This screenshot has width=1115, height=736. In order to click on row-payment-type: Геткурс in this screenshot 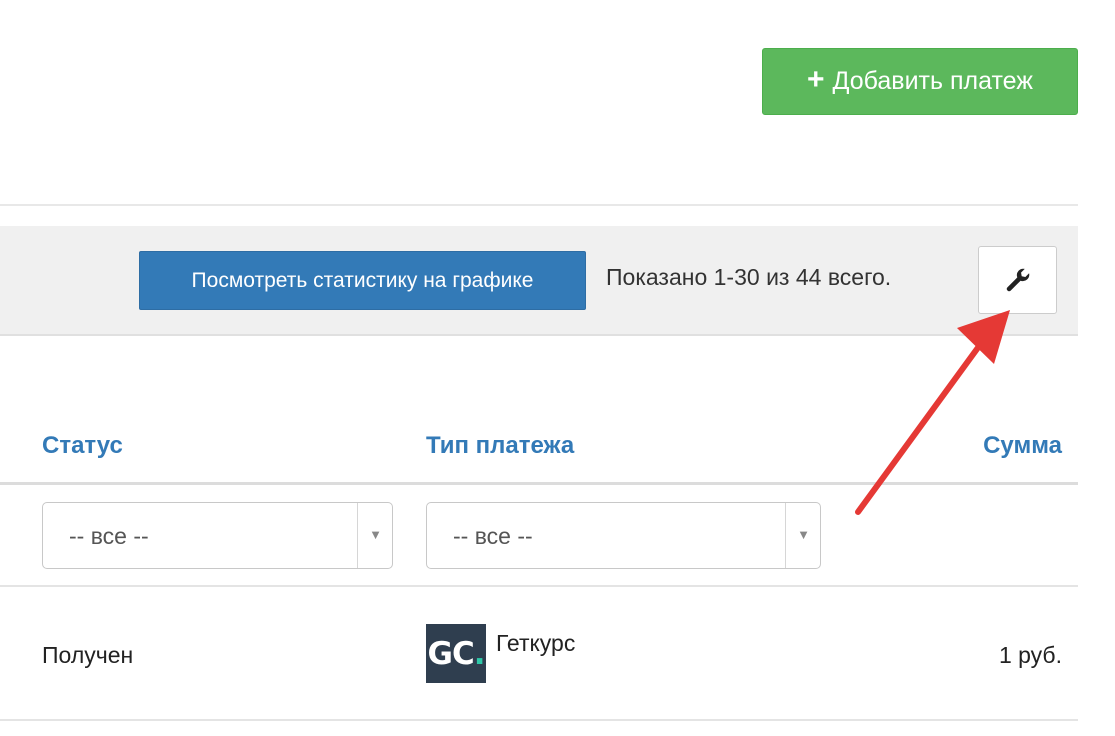, I will do `click(536, 643)`.